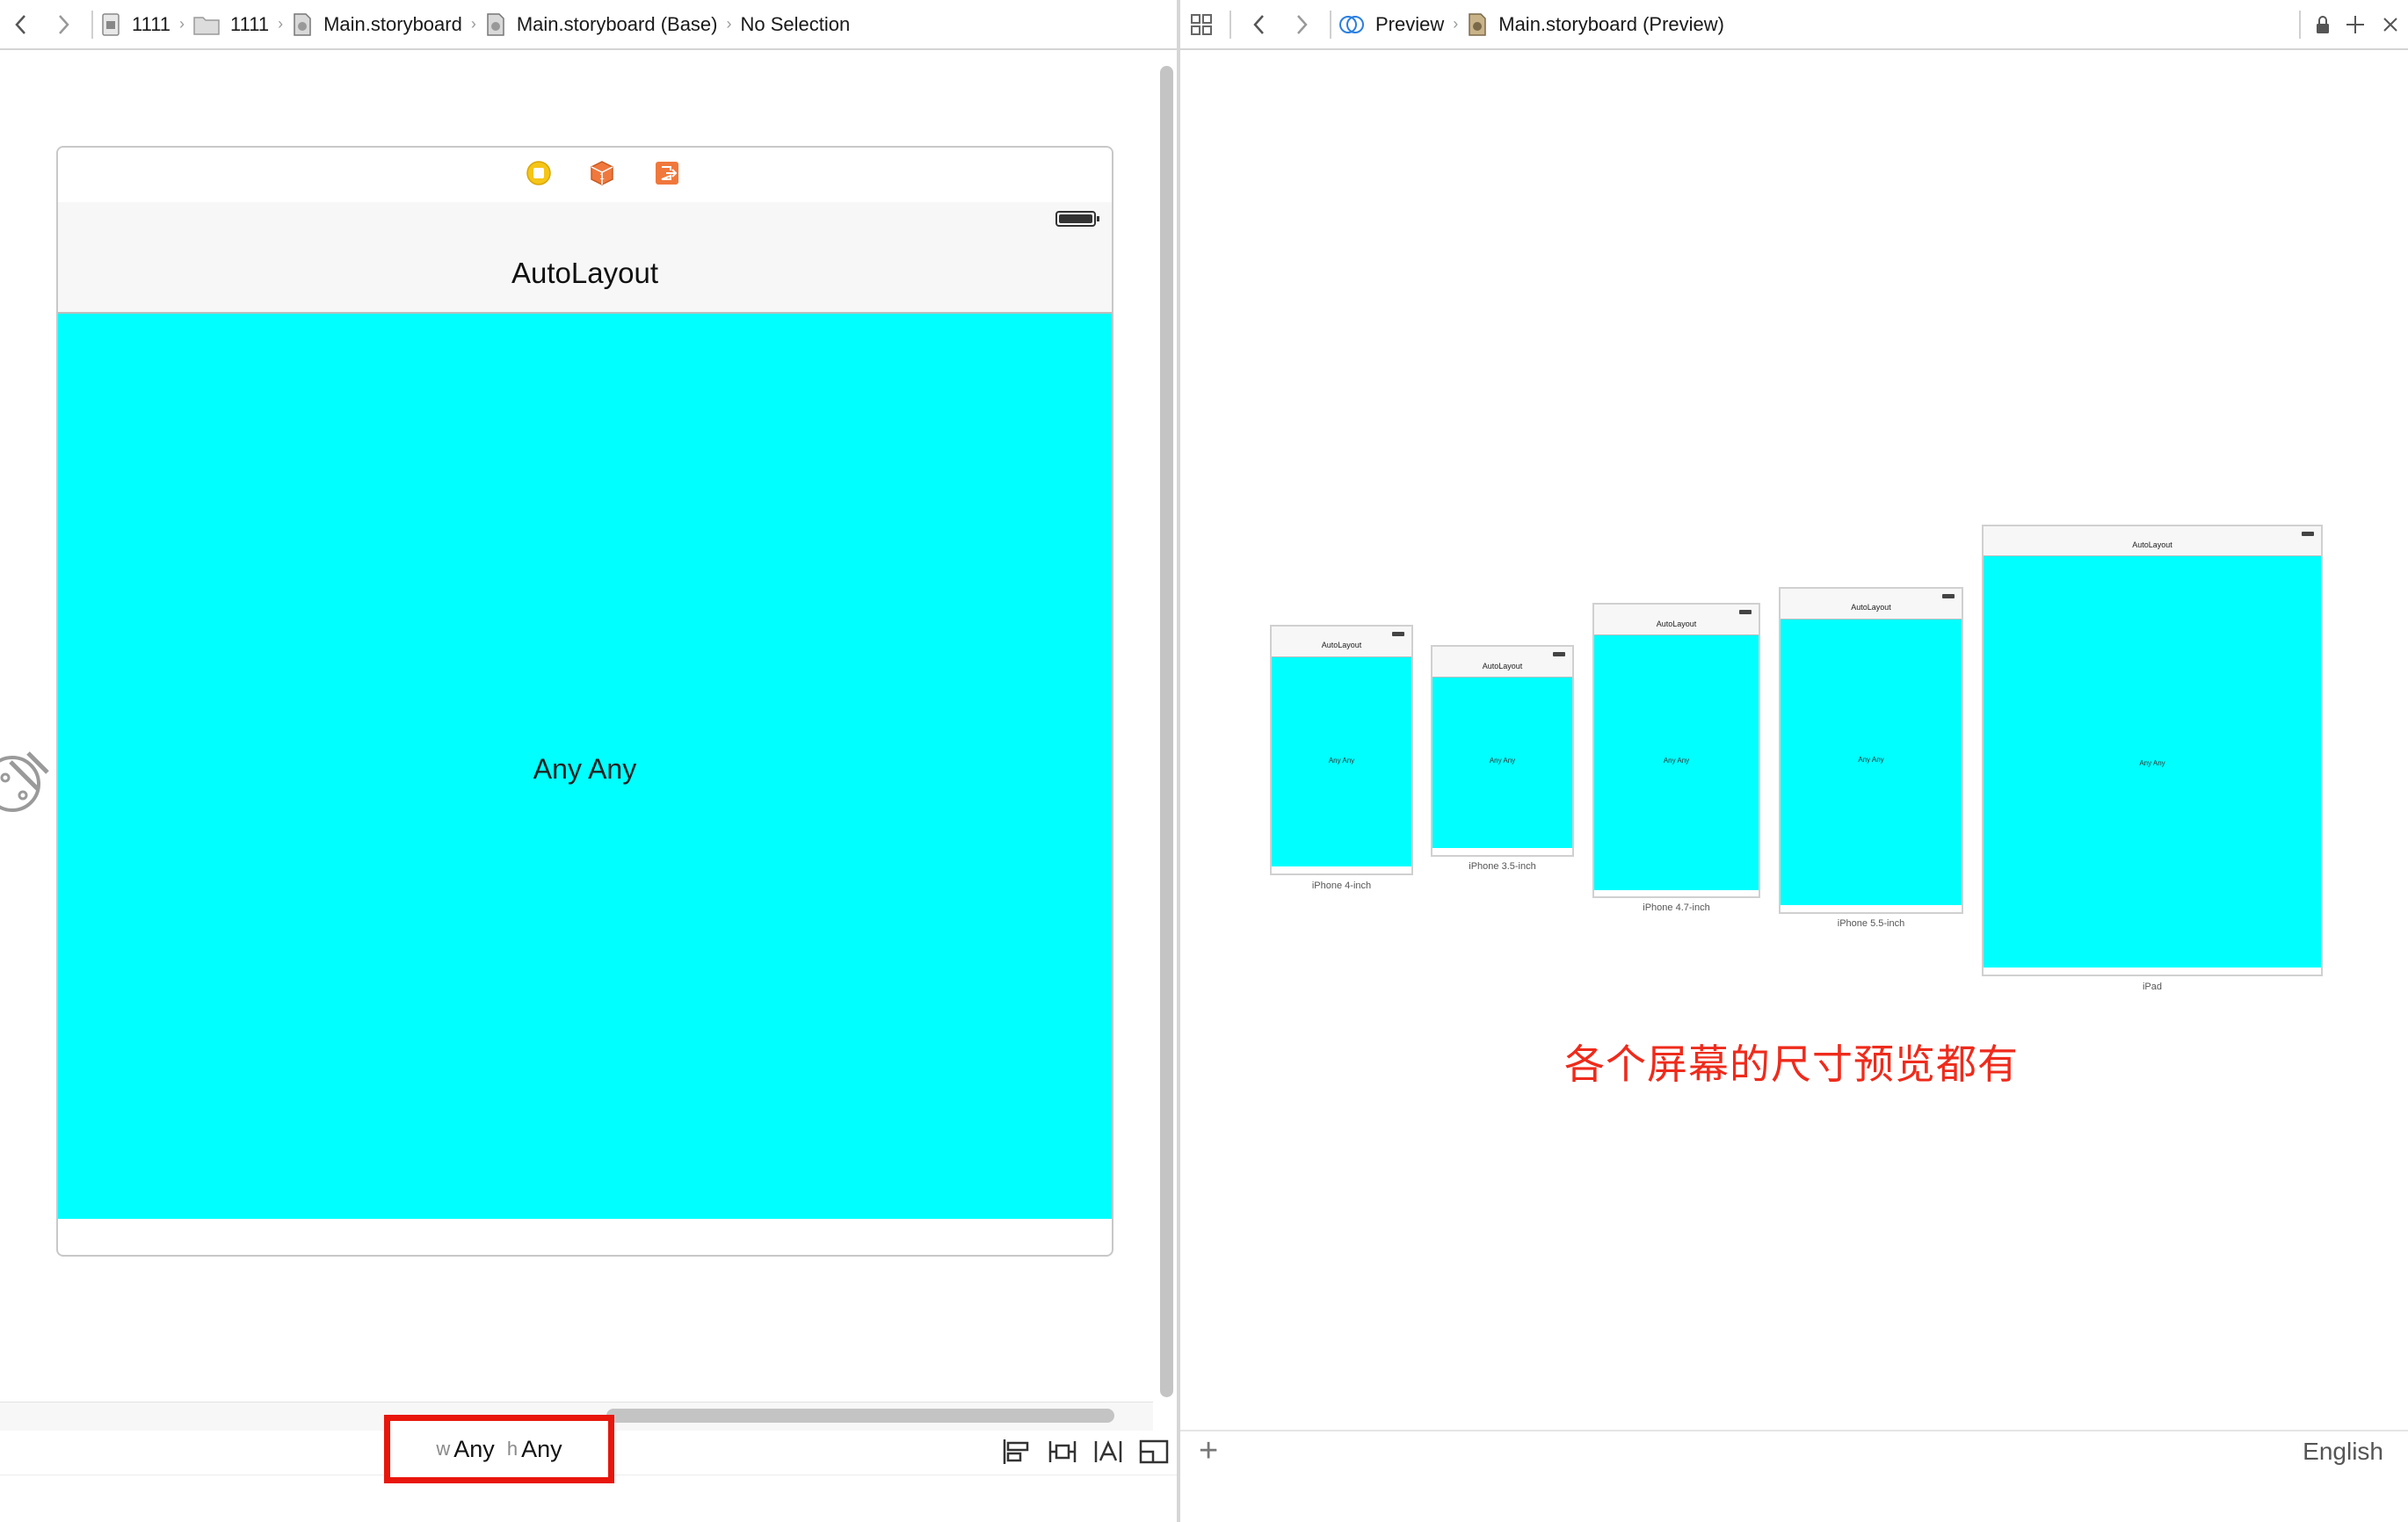  What do you see at coordinates (1611, 23) in the screenshot?
I see `crumb-label: Main.storyboard (Preview)` at bounding box center [1611, 23].